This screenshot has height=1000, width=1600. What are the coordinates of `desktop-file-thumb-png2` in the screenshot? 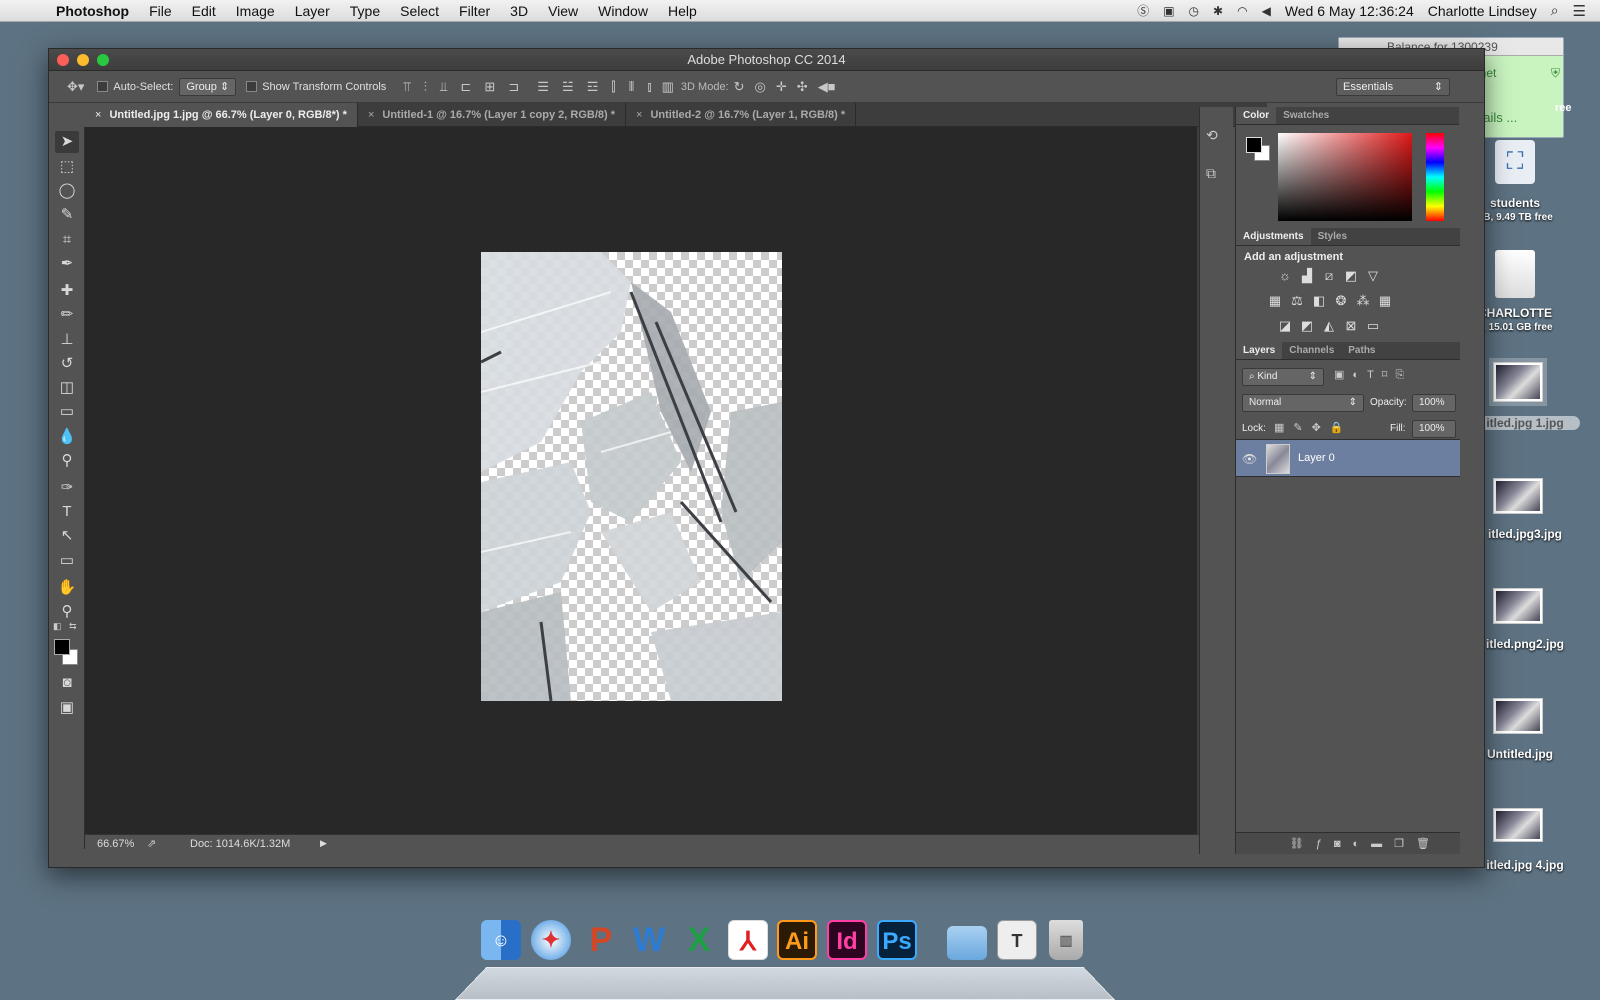 It's located at (1518, 606).